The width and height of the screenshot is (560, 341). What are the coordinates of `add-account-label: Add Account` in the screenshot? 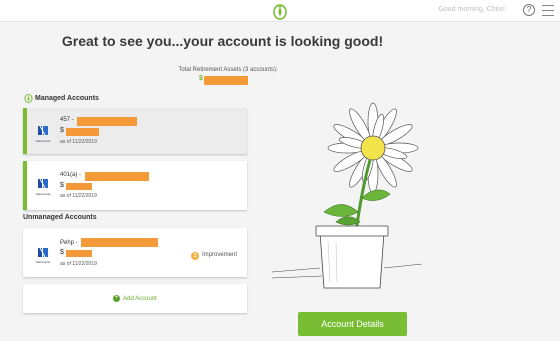 It's located at (140, 299).